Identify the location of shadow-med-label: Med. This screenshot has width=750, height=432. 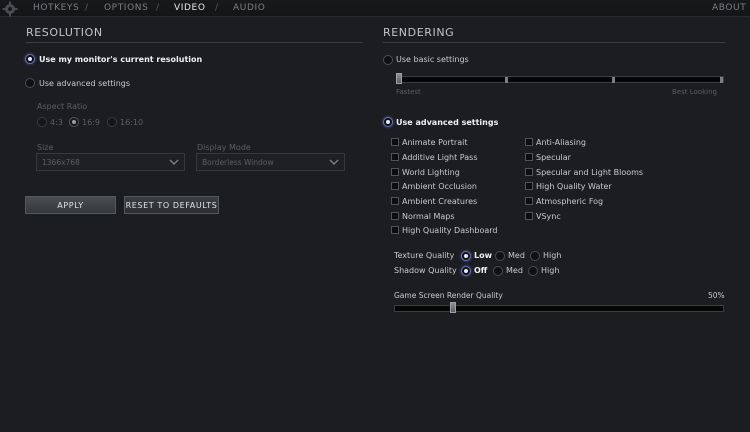
(514, 270).